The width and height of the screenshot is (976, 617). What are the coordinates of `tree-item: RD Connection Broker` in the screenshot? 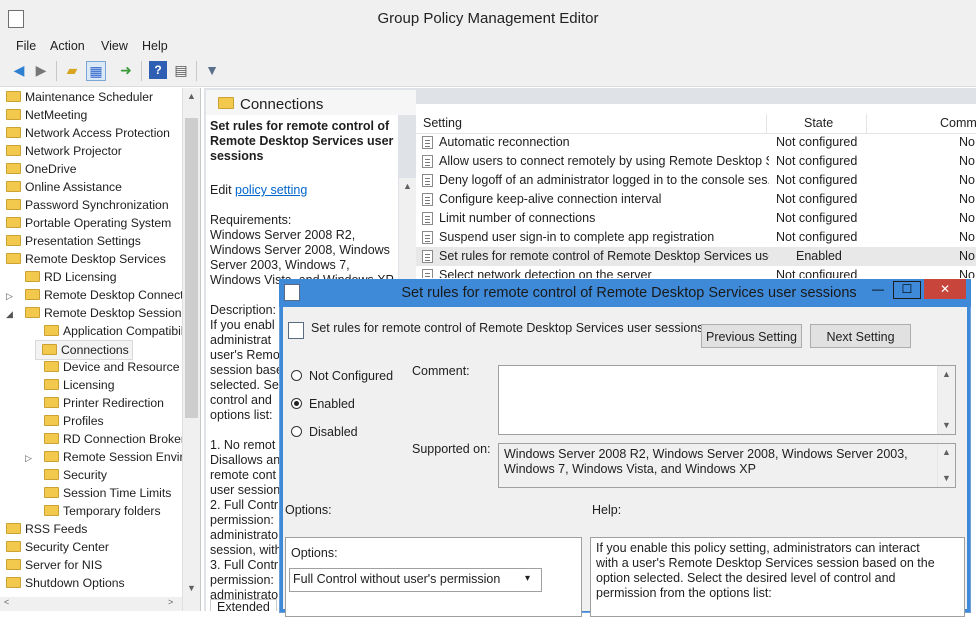 It's located at (114, 439).